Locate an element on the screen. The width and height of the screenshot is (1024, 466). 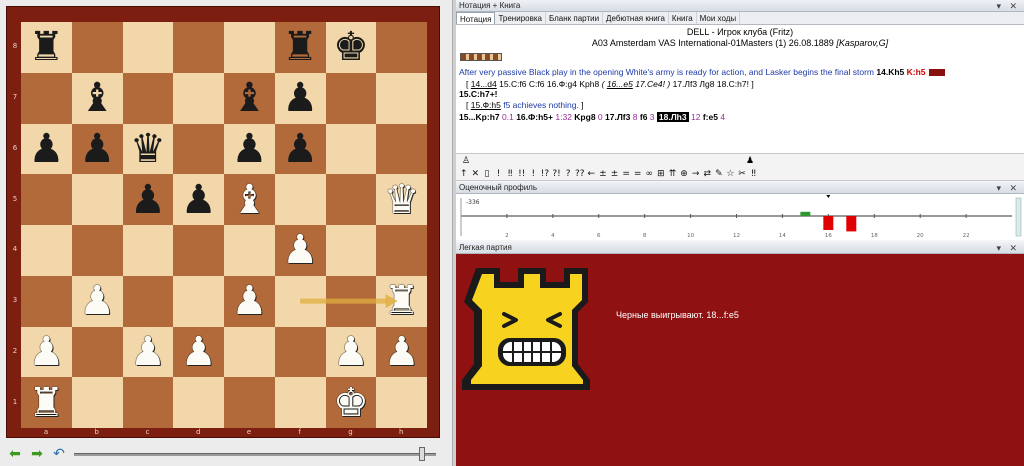
square-e3: ♟ is located at coordinates (249, 301).